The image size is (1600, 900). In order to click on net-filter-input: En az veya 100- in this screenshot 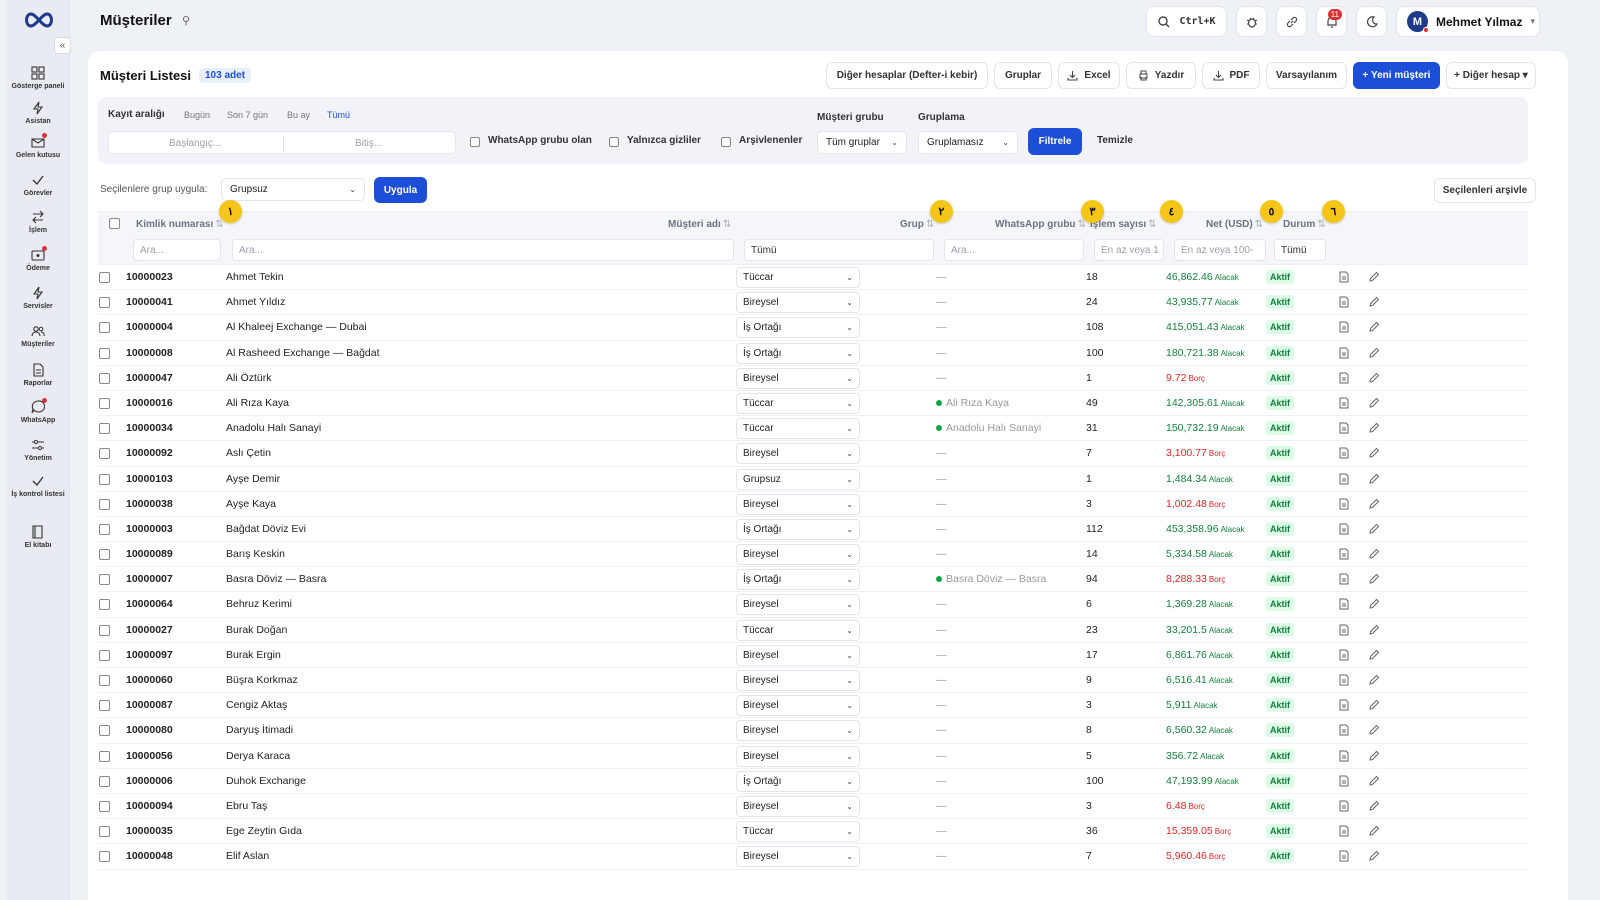, I will do `click(1220, 250)`.